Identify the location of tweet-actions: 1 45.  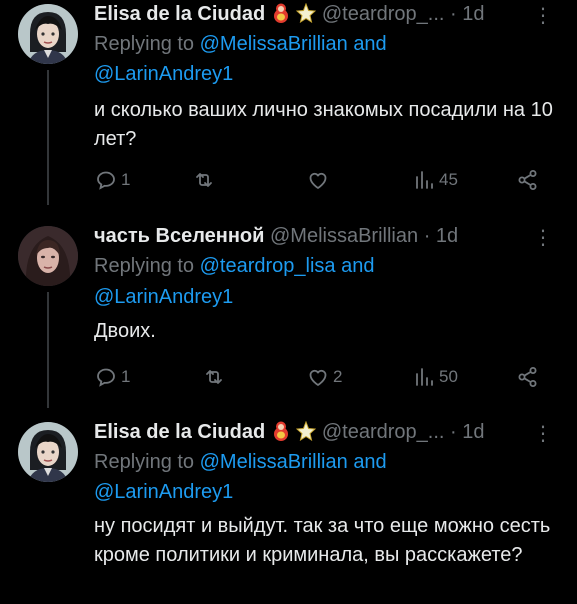
(324, 180).